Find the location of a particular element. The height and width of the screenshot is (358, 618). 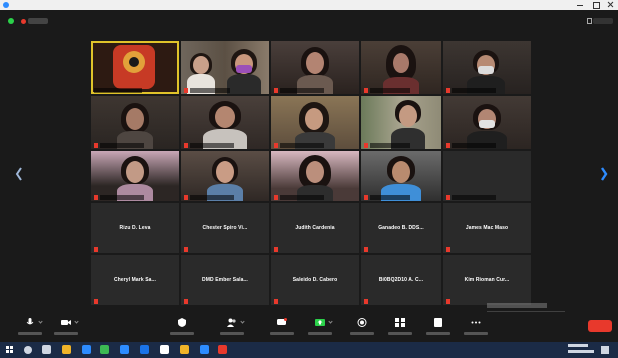

breakout-rooms-button is located at coordinates (400, 328).